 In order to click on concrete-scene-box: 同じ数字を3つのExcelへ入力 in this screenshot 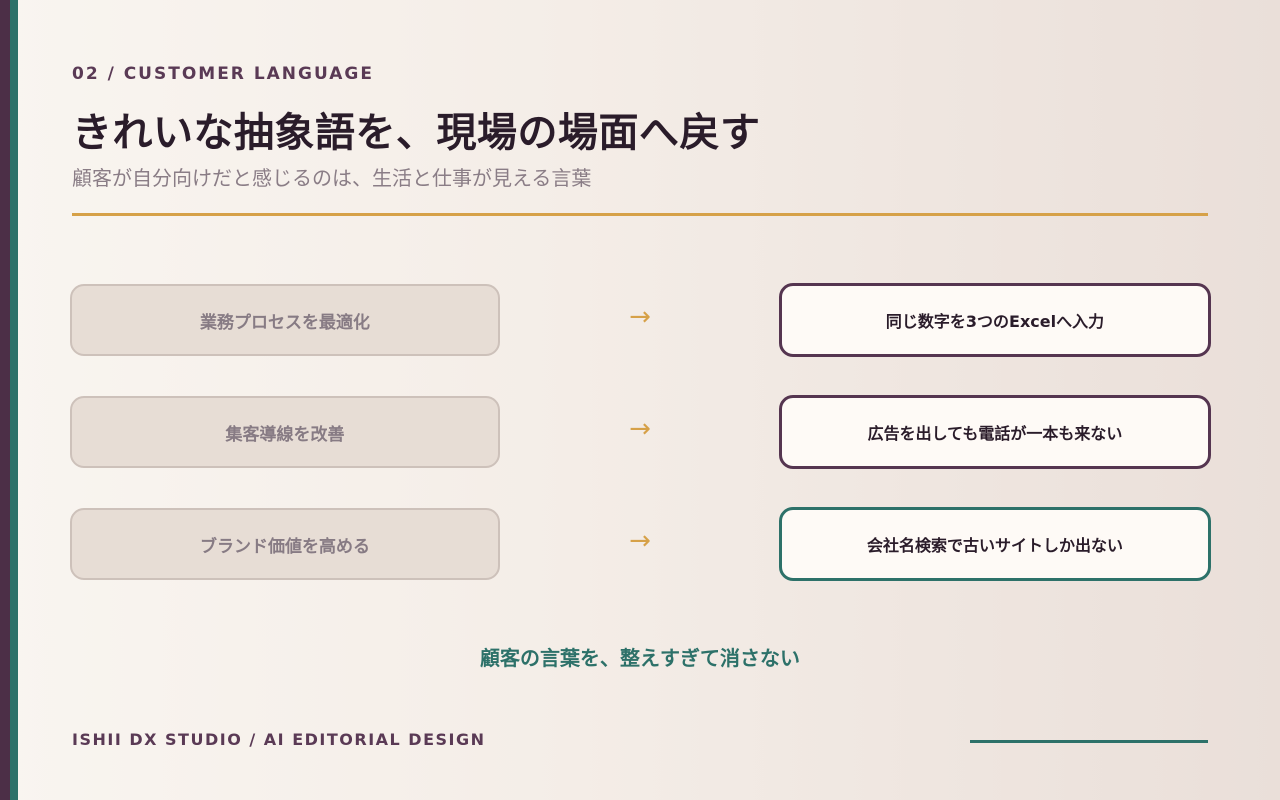, I will do `click(995, 320)`.